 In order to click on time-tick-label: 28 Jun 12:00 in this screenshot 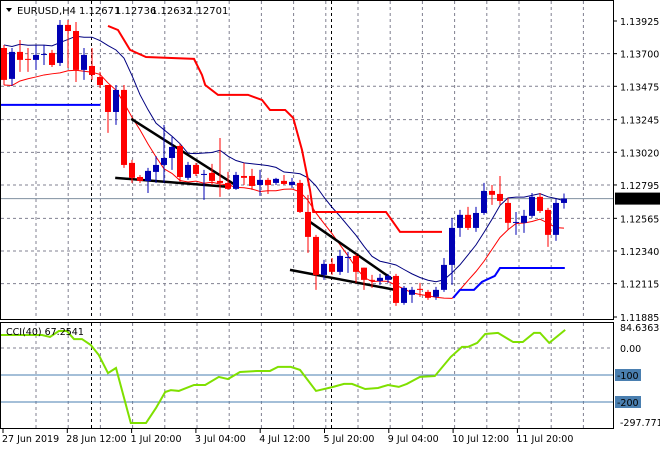, I will do `click(96, 439)`.